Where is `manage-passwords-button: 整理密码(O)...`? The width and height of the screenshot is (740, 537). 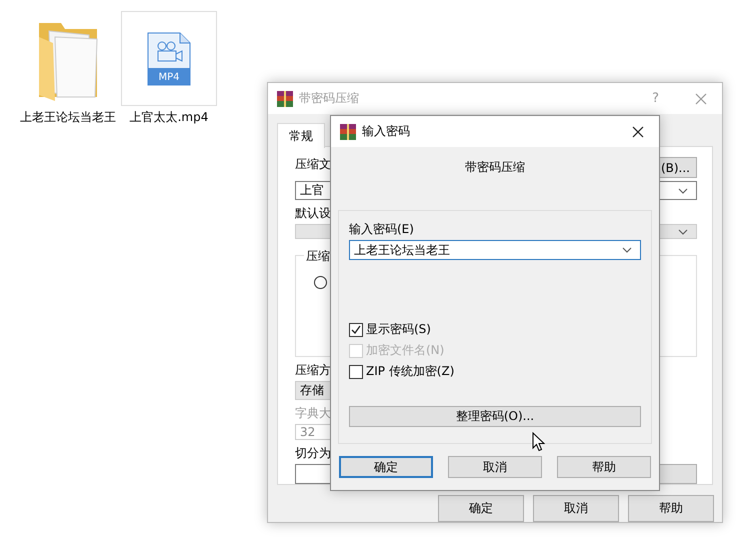 manage-passwords-button: 整理密码(O)... is located at coordinates (495, 416).